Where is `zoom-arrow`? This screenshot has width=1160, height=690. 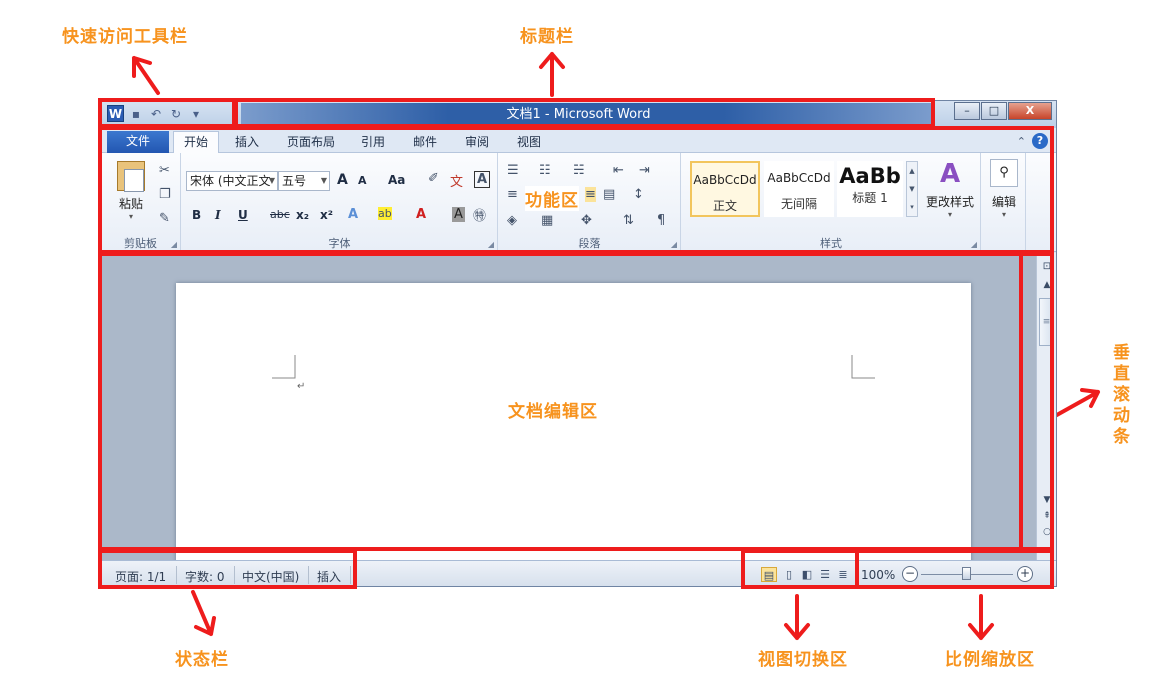
zoom-arrow is located at coordinates (981, 617).